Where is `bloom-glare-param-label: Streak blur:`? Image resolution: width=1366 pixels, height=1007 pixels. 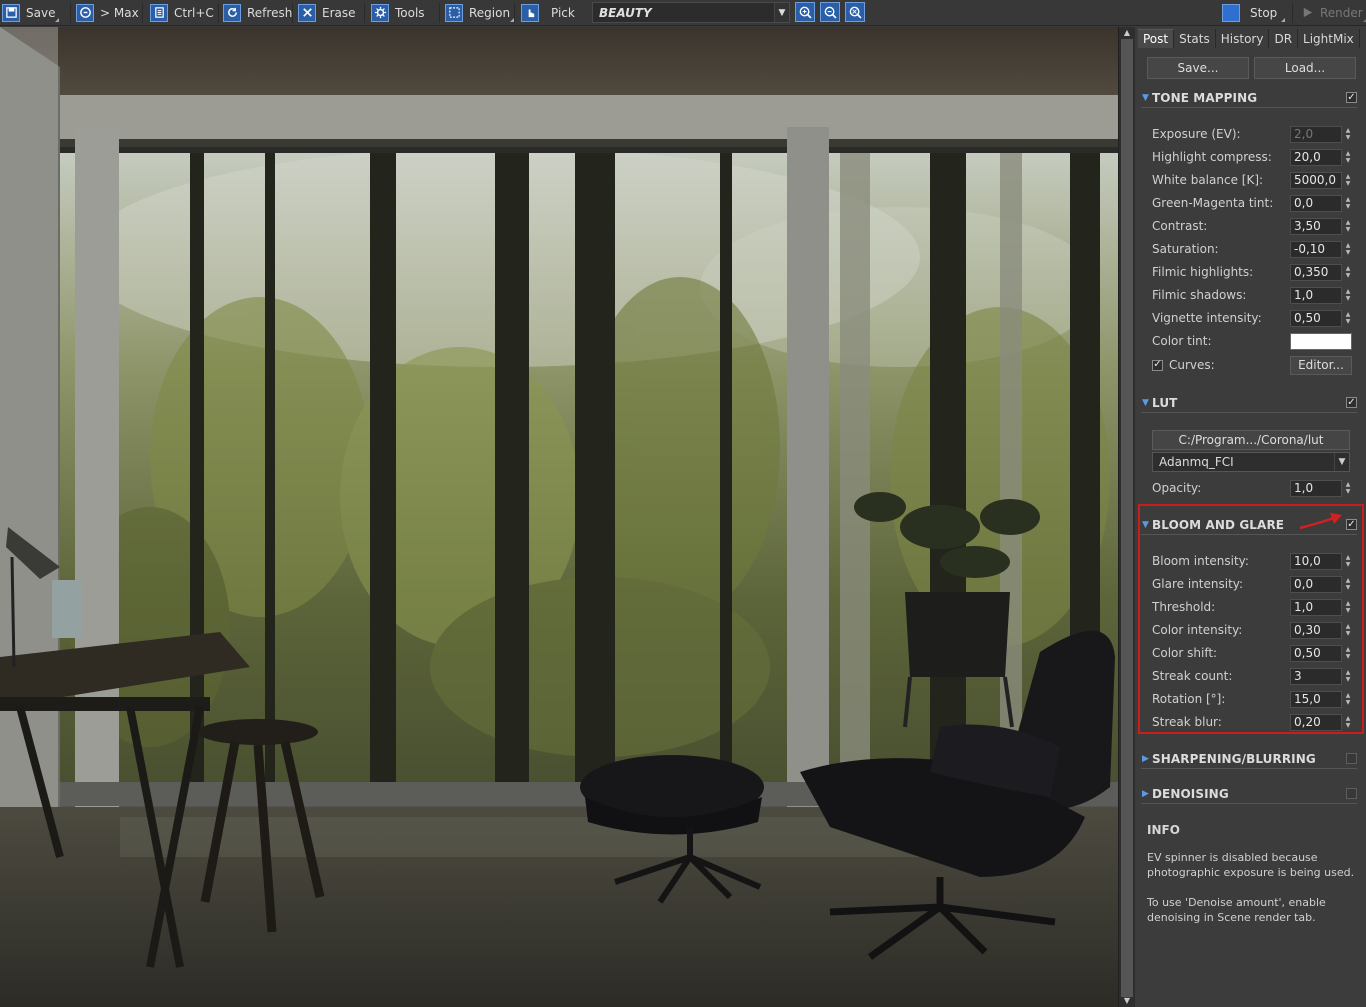 bloom-glare-param-label: Streak blur: is located at coordinates (1187, 722).